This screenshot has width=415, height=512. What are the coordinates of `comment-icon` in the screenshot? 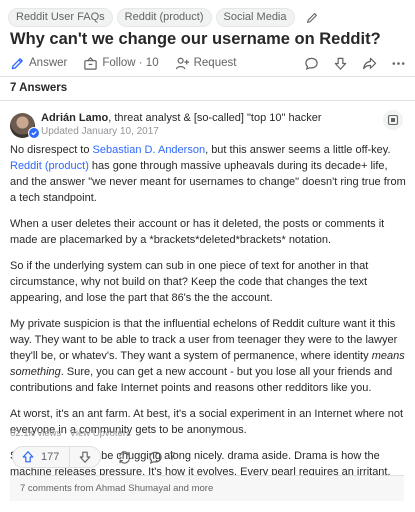 It's located at (311, 63).